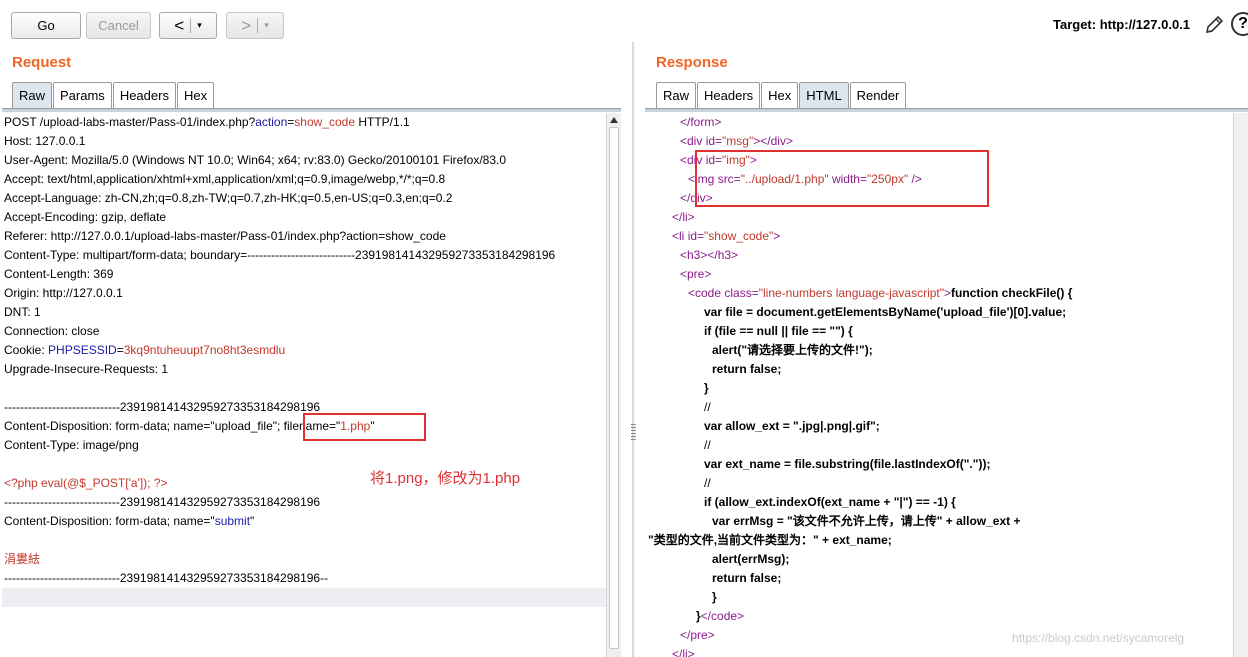  Describe the element at coordinates (778, 331) in the screenshot. I see `response-line-segment: if (file == null || file == "") {` at that location.